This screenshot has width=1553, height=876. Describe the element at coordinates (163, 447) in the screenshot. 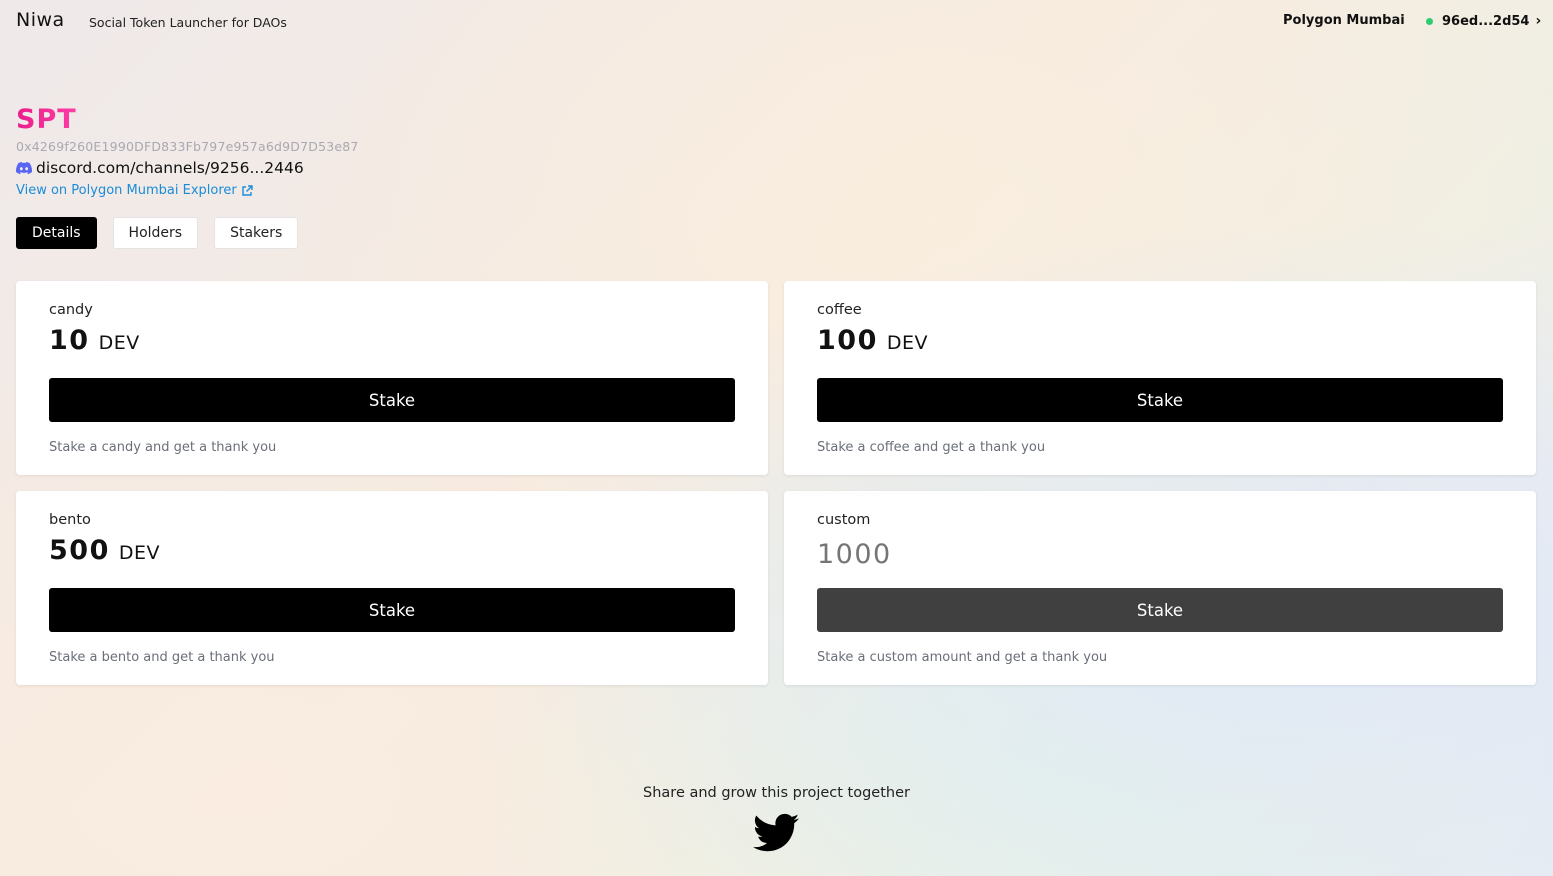

I see `stake-card-description: Stake a candy and get a thank you` at that location.